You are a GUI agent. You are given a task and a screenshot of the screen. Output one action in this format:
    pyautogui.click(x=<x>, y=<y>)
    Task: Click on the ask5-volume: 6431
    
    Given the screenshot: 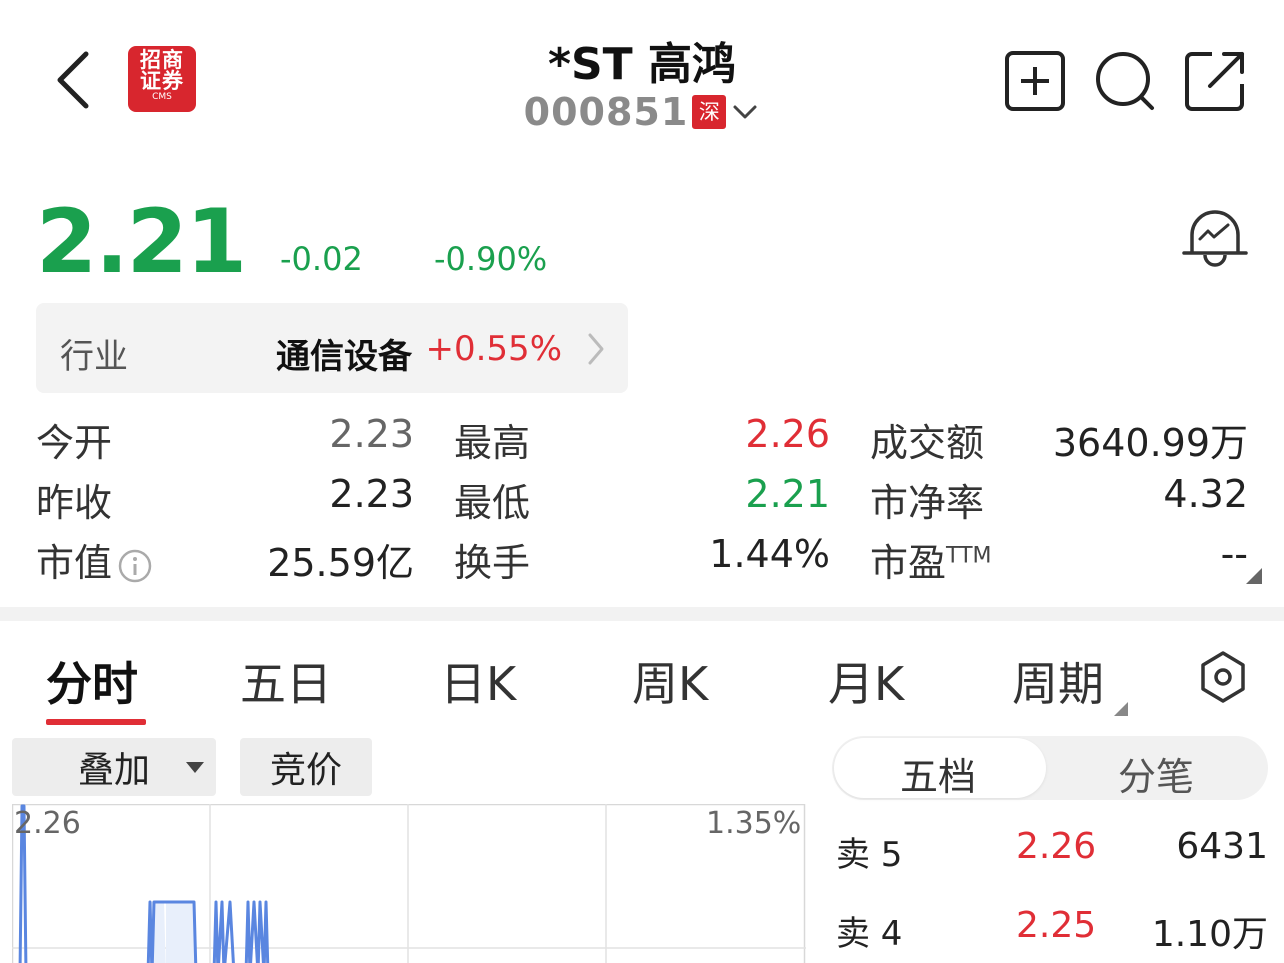 What is the action you would take?
    pyautogui.click(x=1222, y=846)
    